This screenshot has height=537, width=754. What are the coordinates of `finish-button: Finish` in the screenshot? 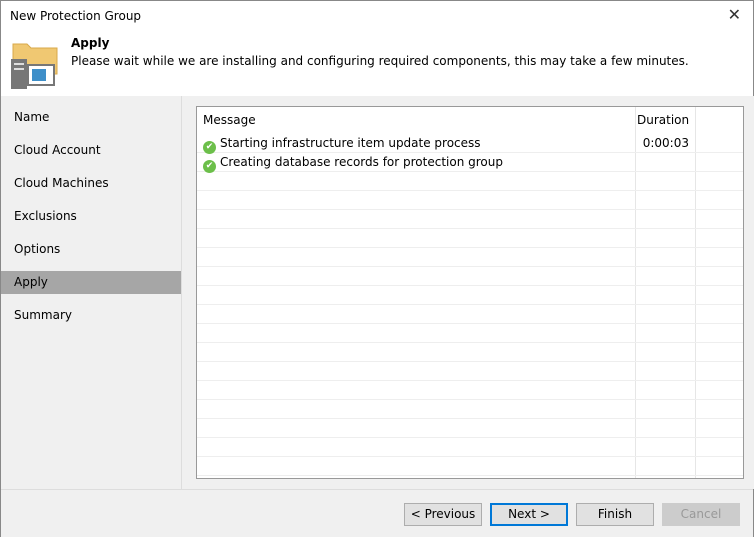 It's located at (615, 514).